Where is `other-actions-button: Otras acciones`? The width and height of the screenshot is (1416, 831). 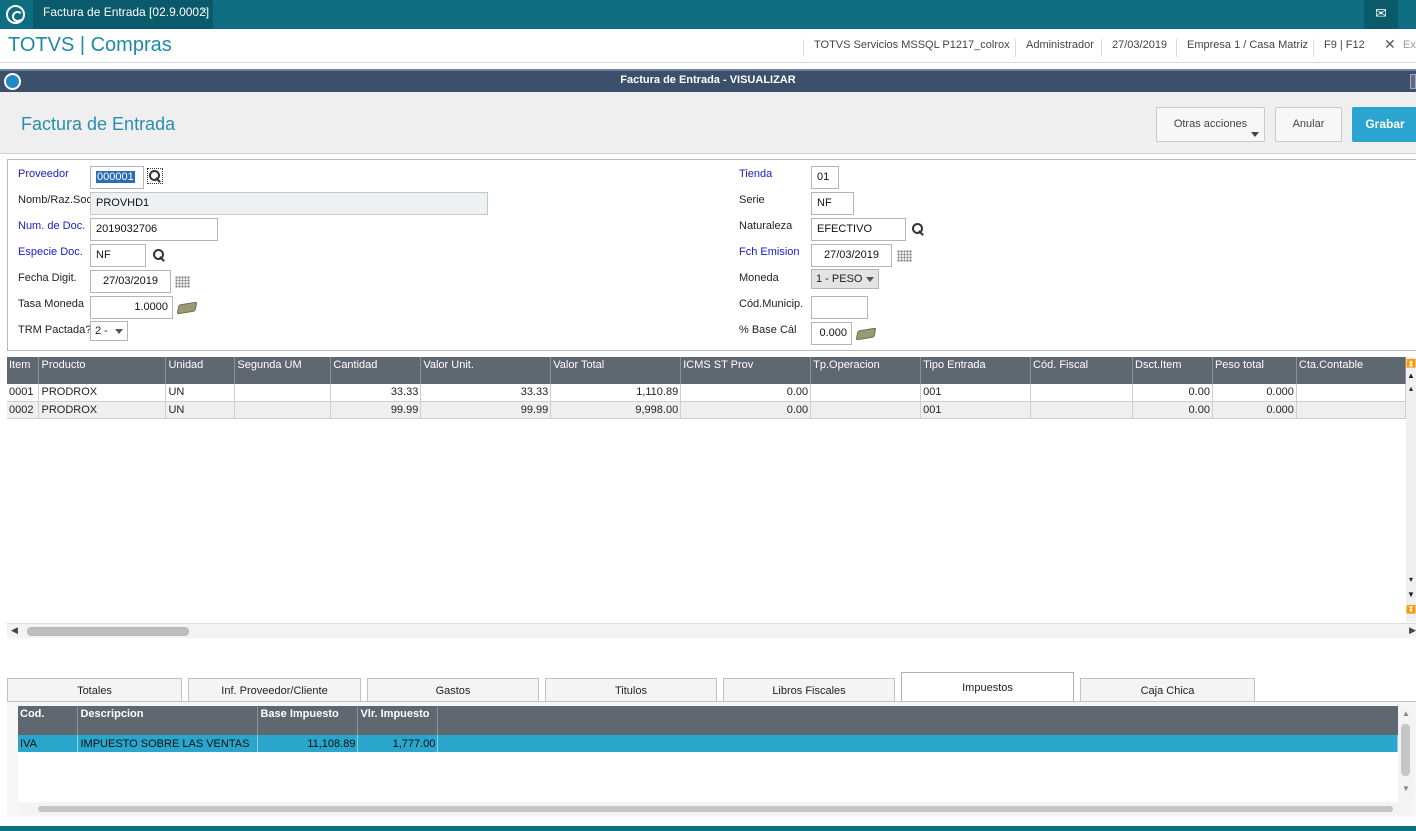 other-actions-button: Otras acciones is located at coordinates (1210, 124).